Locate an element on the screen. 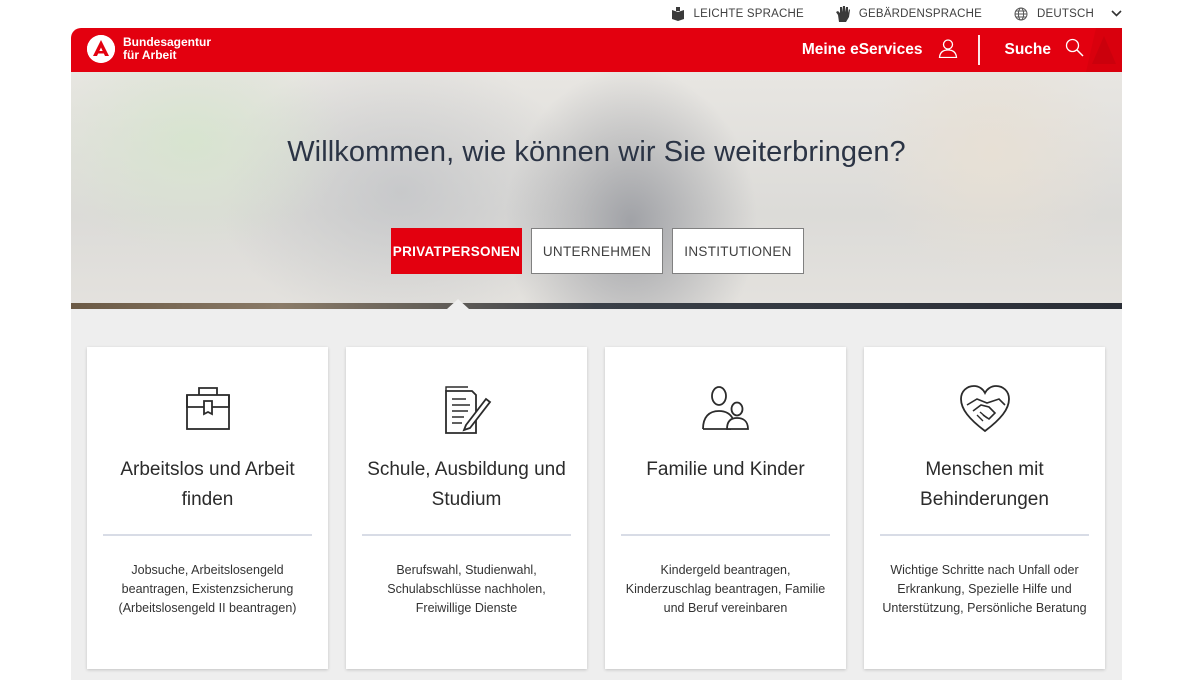 The height and width of the screenshot is (680, 1200). family-icon is located at coordinates (725, 408).